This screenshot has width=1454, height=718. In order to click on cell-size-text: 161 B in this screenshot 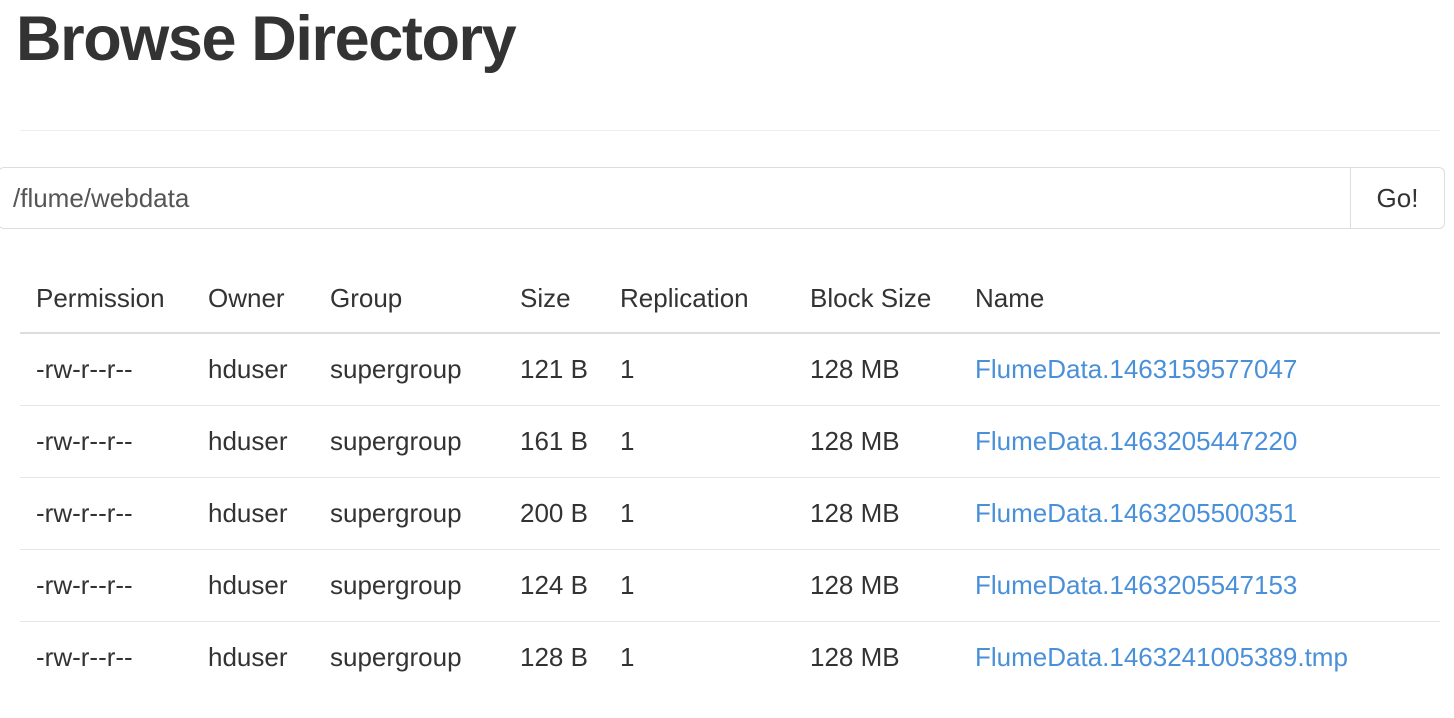, I will do `click(554, 441)`.